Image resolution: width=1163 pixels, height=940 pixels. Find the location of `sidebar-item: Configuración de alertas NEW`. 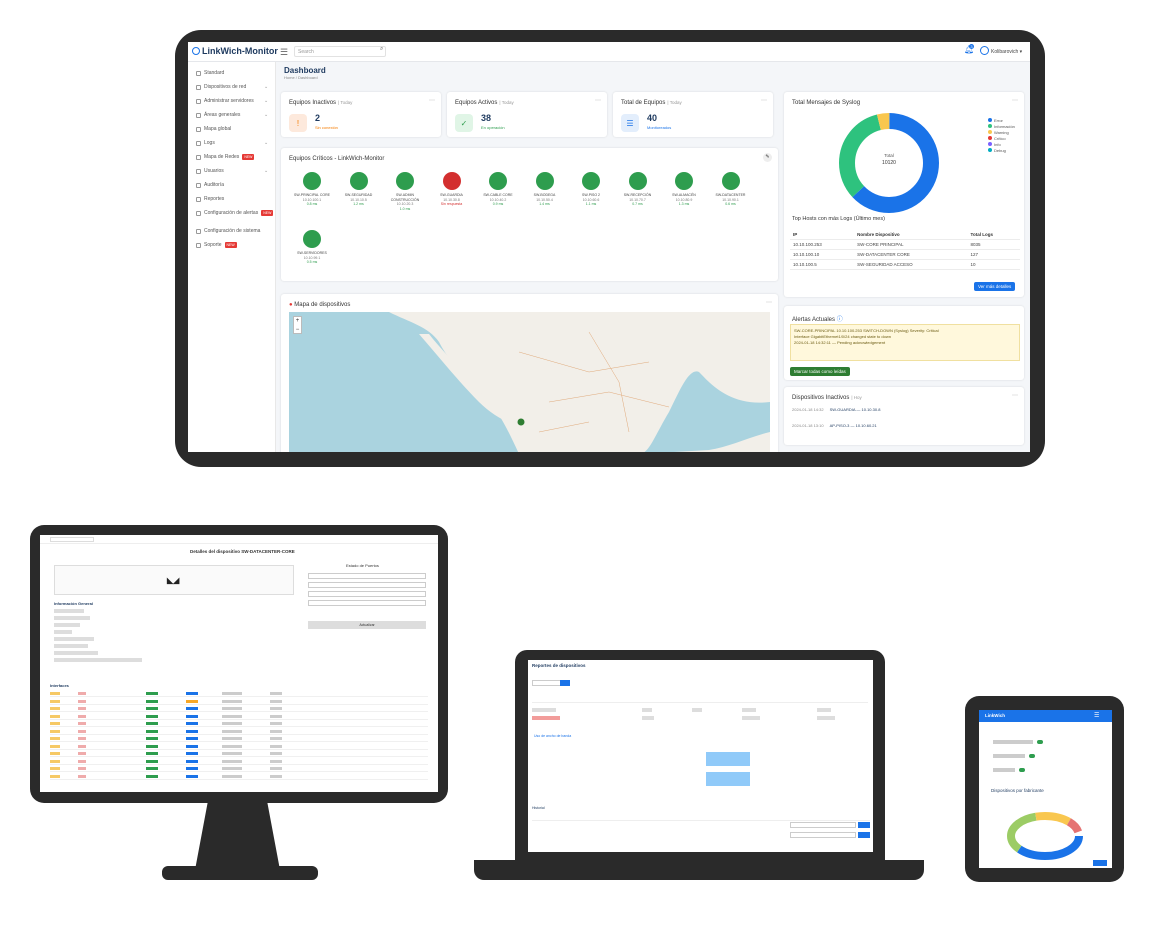

sidebar-item: Configuración de alertas NEW is located at coordinates (235, 213).